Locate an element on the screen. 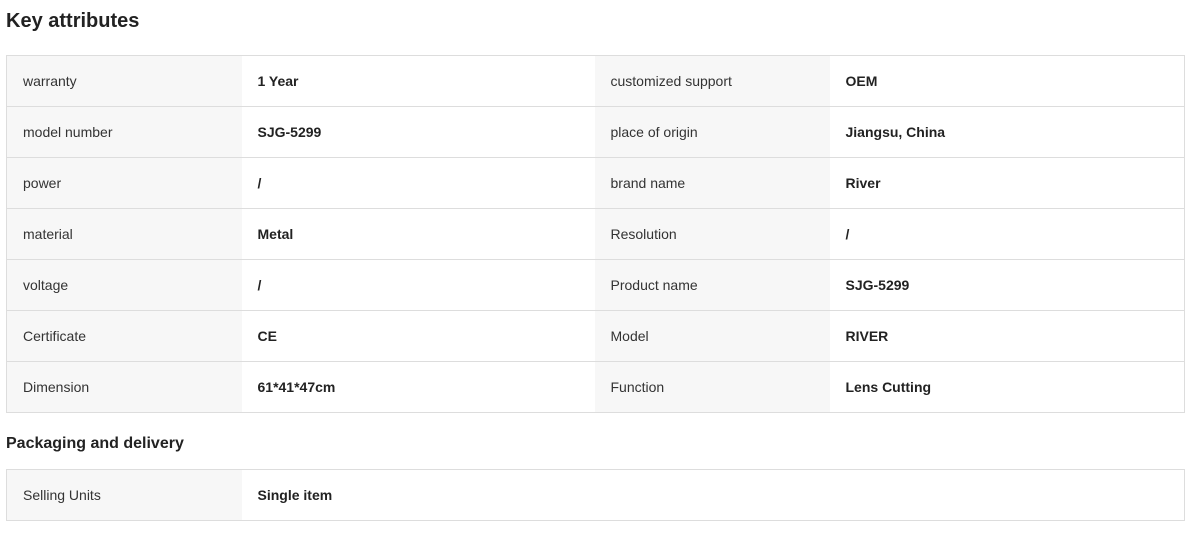  attribute-value: OEM is located at coordinates (1007, 81).